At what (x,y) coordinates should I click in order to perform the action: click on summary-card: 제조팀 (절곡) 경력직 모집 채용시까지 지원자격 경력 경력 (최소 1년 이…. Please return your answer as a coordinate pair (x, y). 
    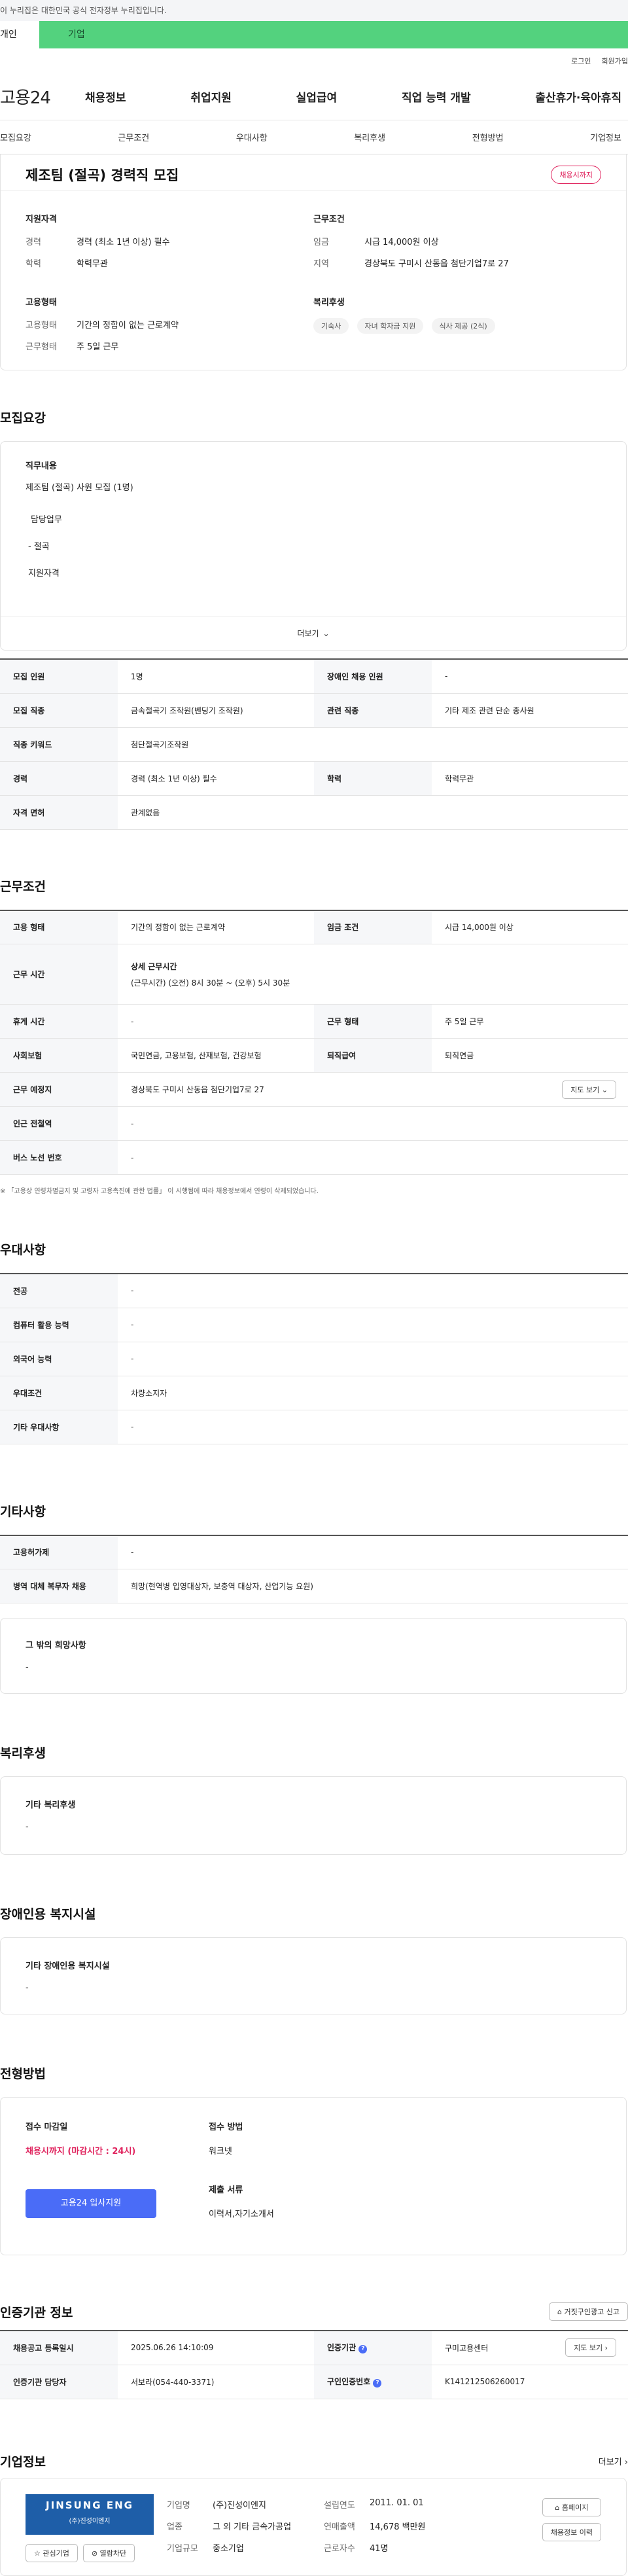
    Looking at the image, I should click on (313, 262).